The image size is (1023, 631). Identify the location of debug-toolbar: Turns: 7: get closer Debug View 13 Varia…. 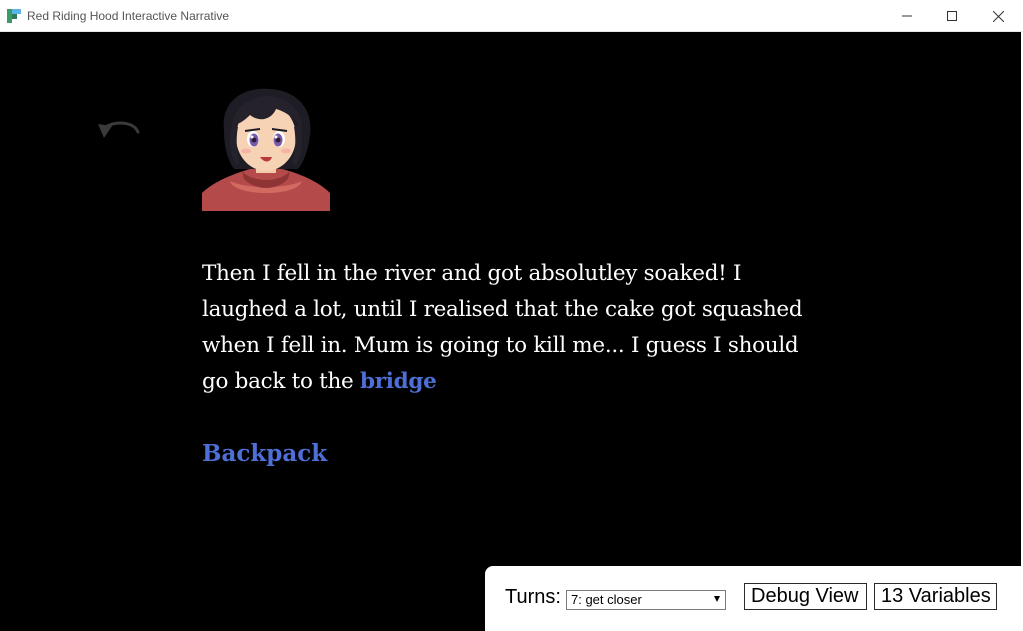
(753, 598).